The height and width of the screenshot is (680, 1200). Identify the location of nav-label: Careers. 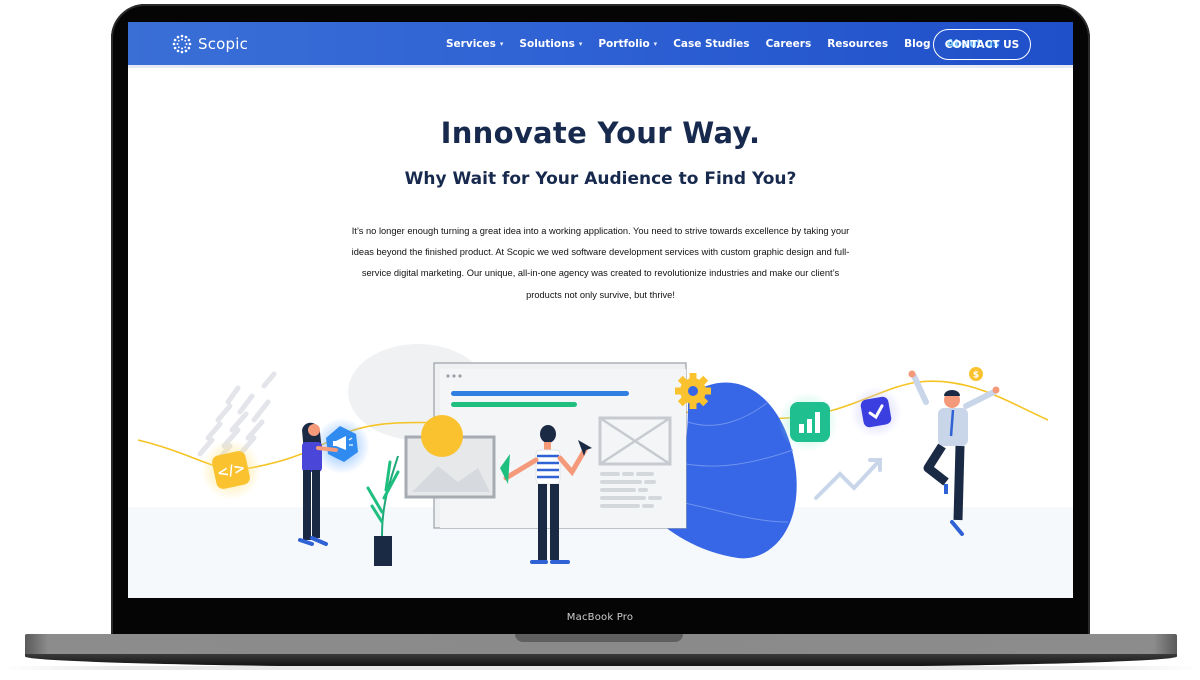
(788, 44).